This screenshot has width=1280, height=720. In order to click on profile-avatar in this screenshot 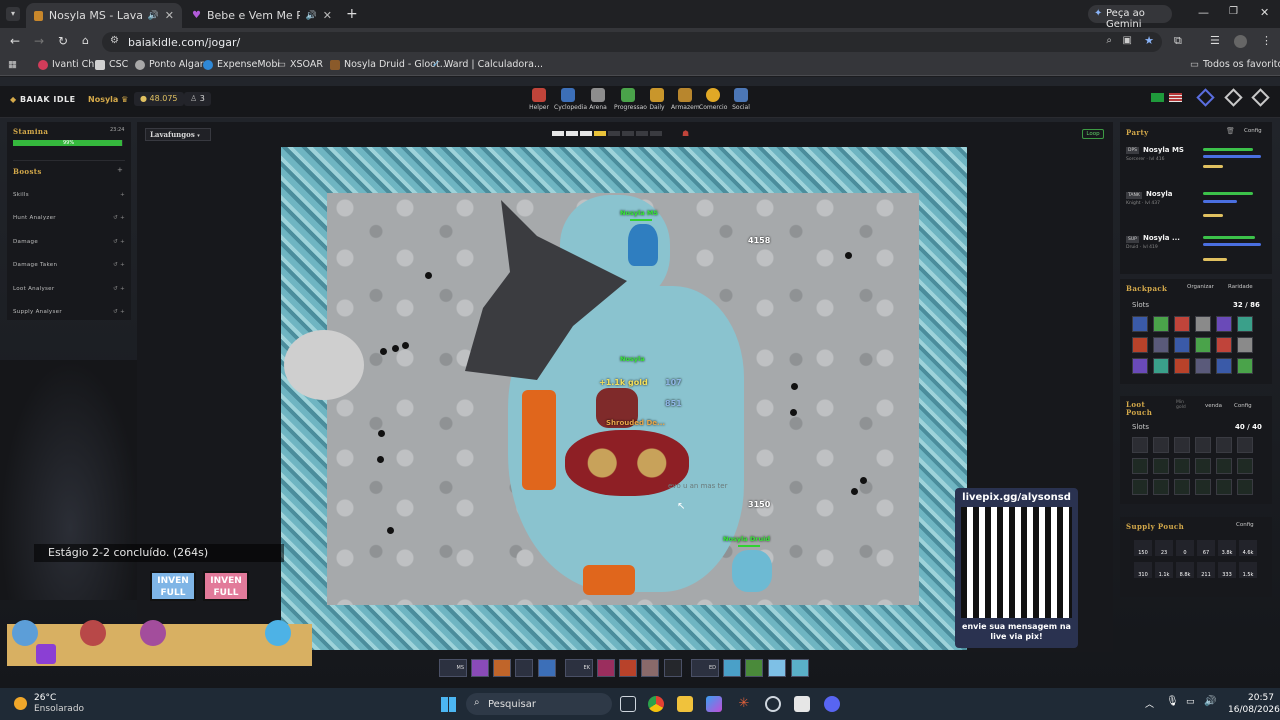, I will do `click(1240, 41)`.